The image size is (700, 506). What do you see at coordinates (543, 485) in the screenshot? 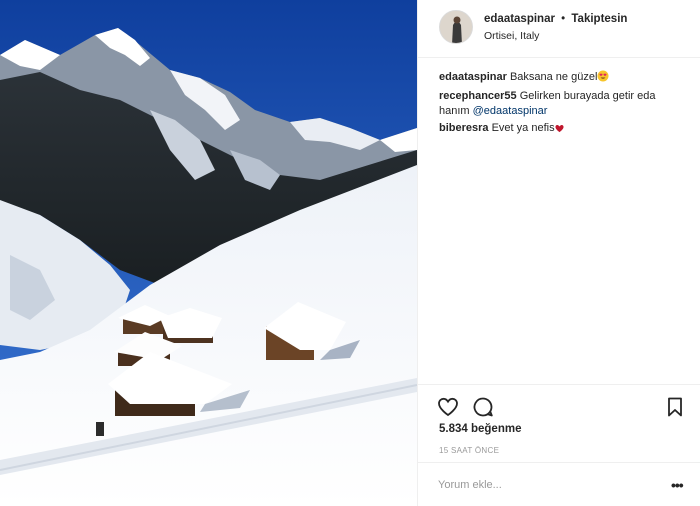
I see `comment-input` at bounding box center [543, 485].